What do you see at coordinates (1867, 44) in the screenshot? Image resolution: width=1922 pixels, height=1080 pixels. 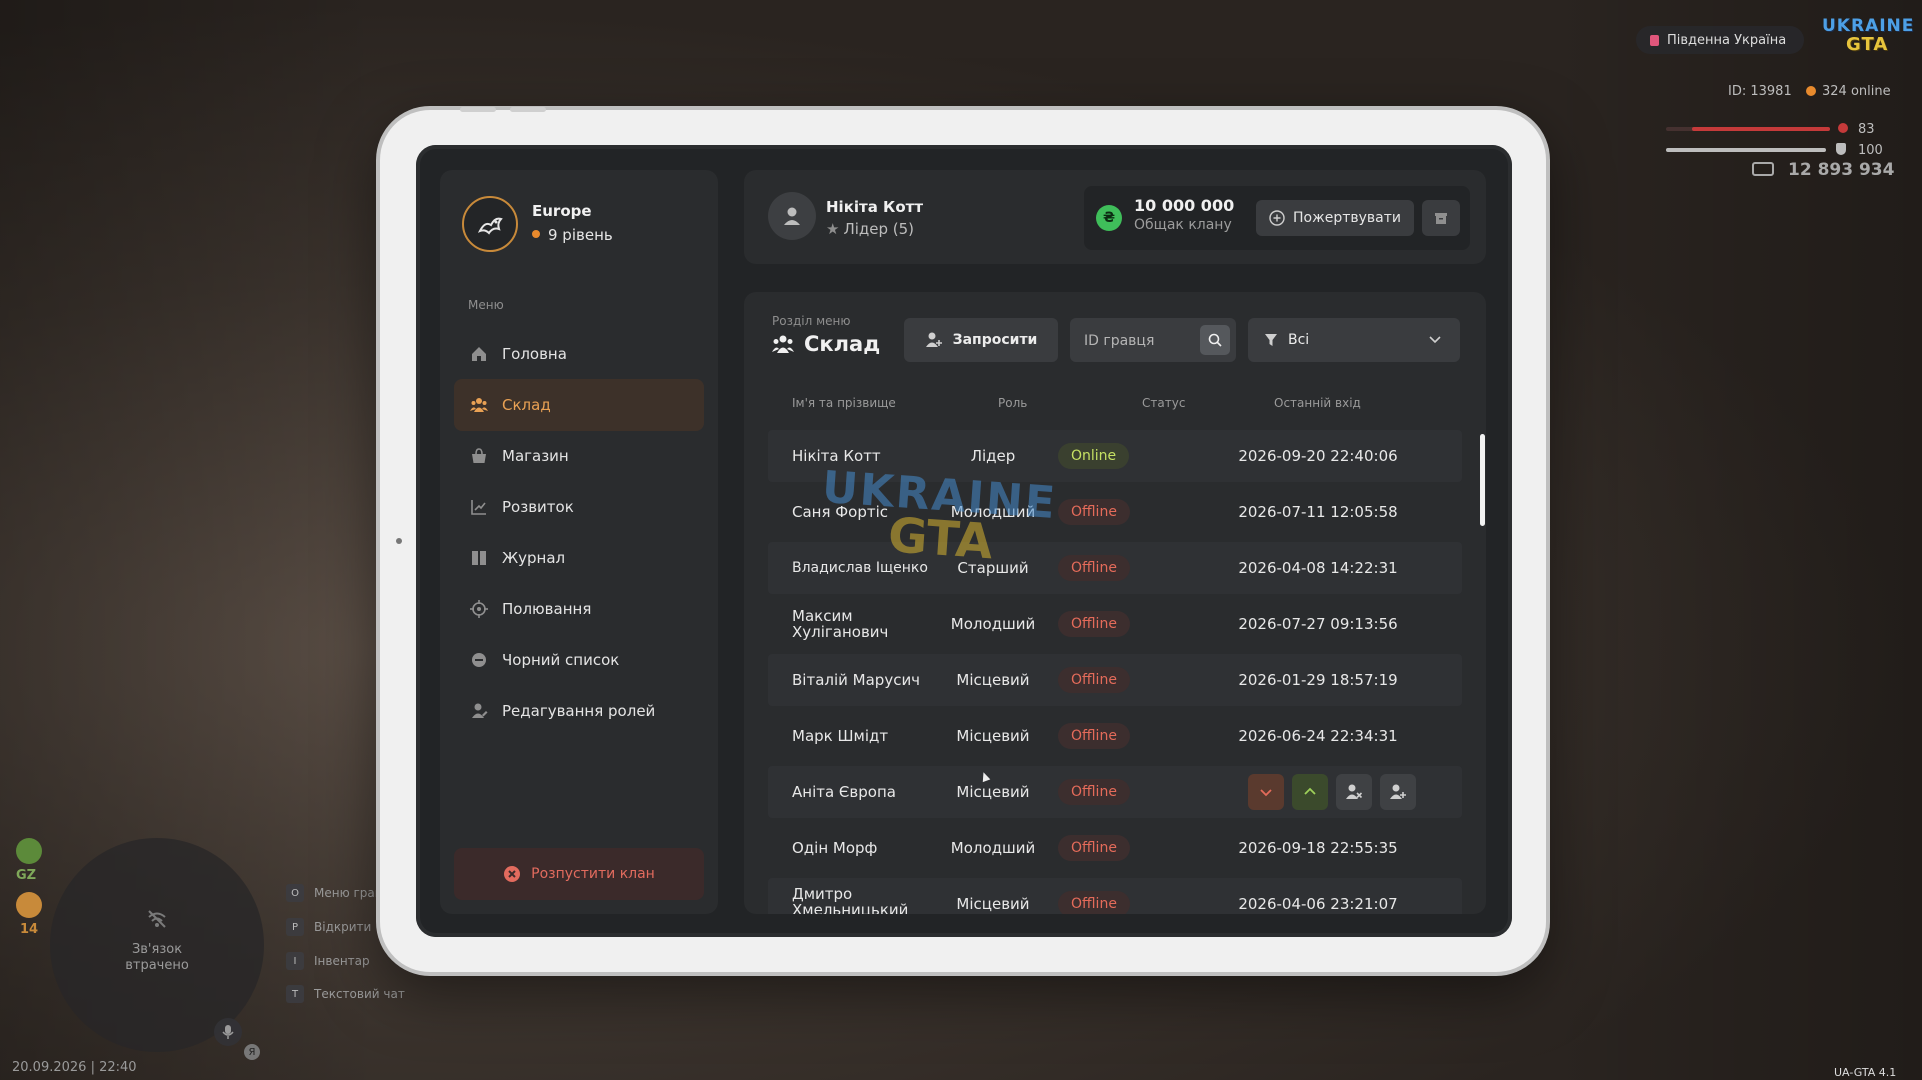 I see `logo-line-2: GTA` at bounding box center [1867, 44].